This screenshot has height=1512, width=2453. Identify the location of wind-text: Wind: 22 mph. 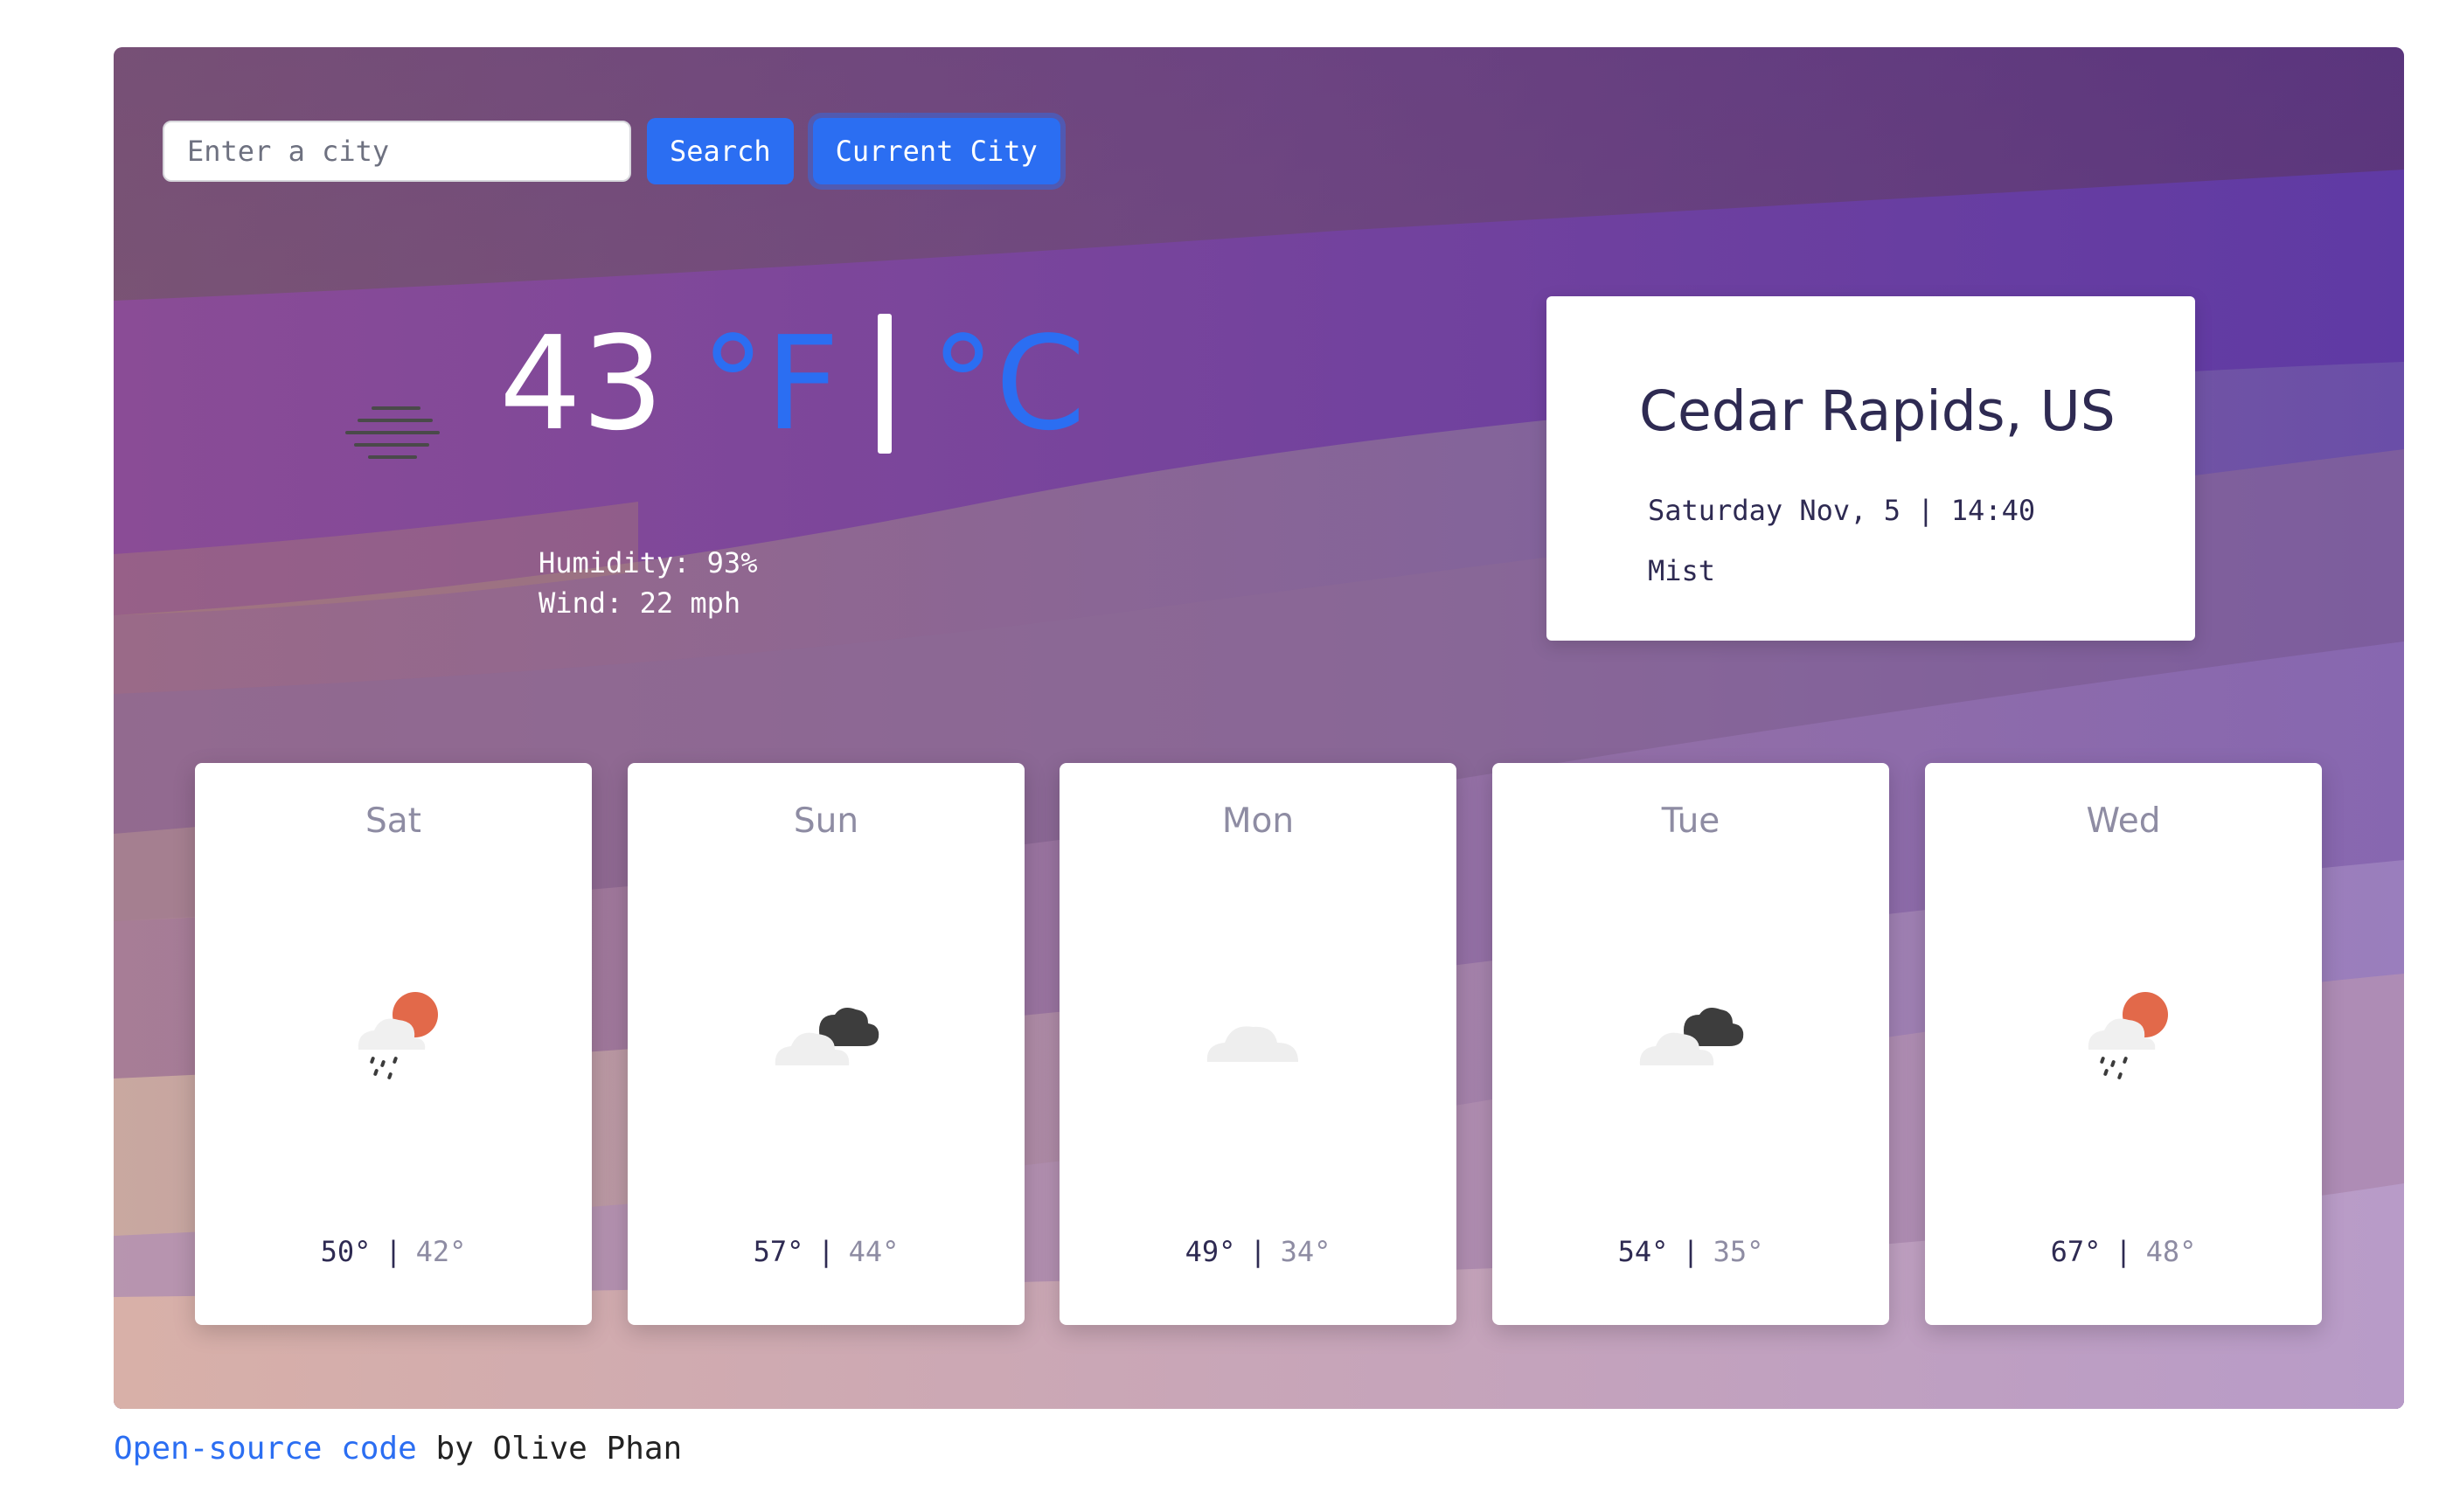
(640, 603).